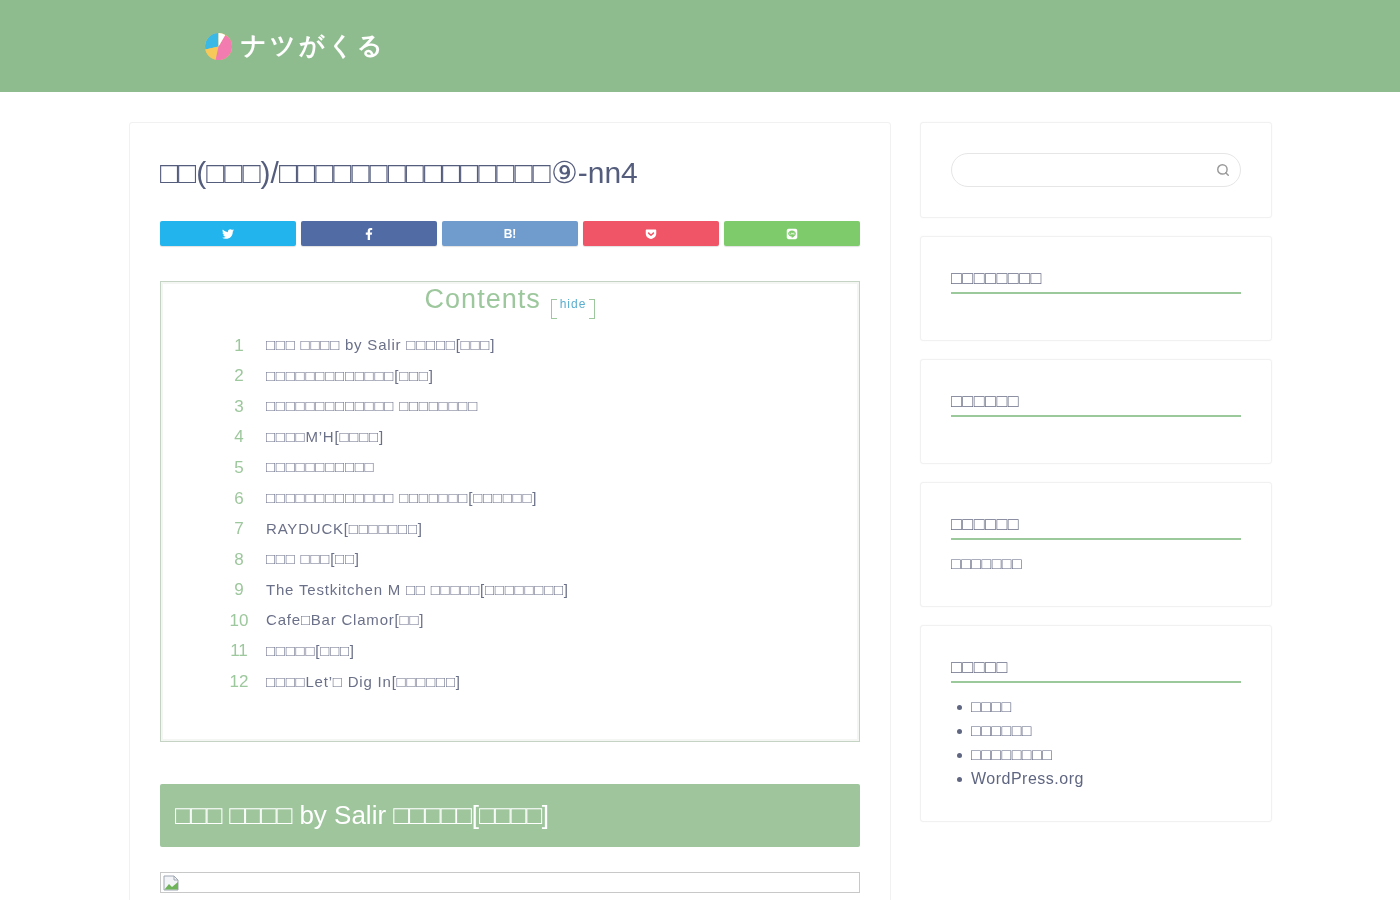 Image resolution: width=1400 pixels, height=900 pixels. I want to click on widget-link: □□□□, so click(991, 707).